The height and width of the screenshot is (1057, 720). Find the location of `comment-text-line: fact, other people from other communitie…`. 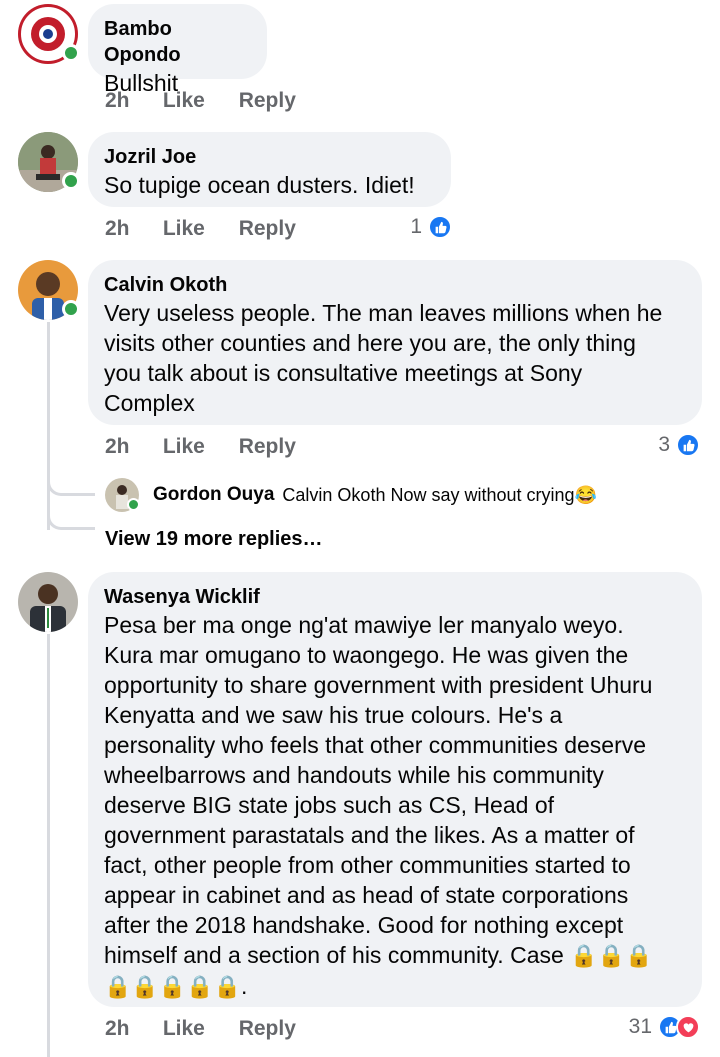

comment-text-line: fact, other people from other communitie… is located at coordinates (367, 865).